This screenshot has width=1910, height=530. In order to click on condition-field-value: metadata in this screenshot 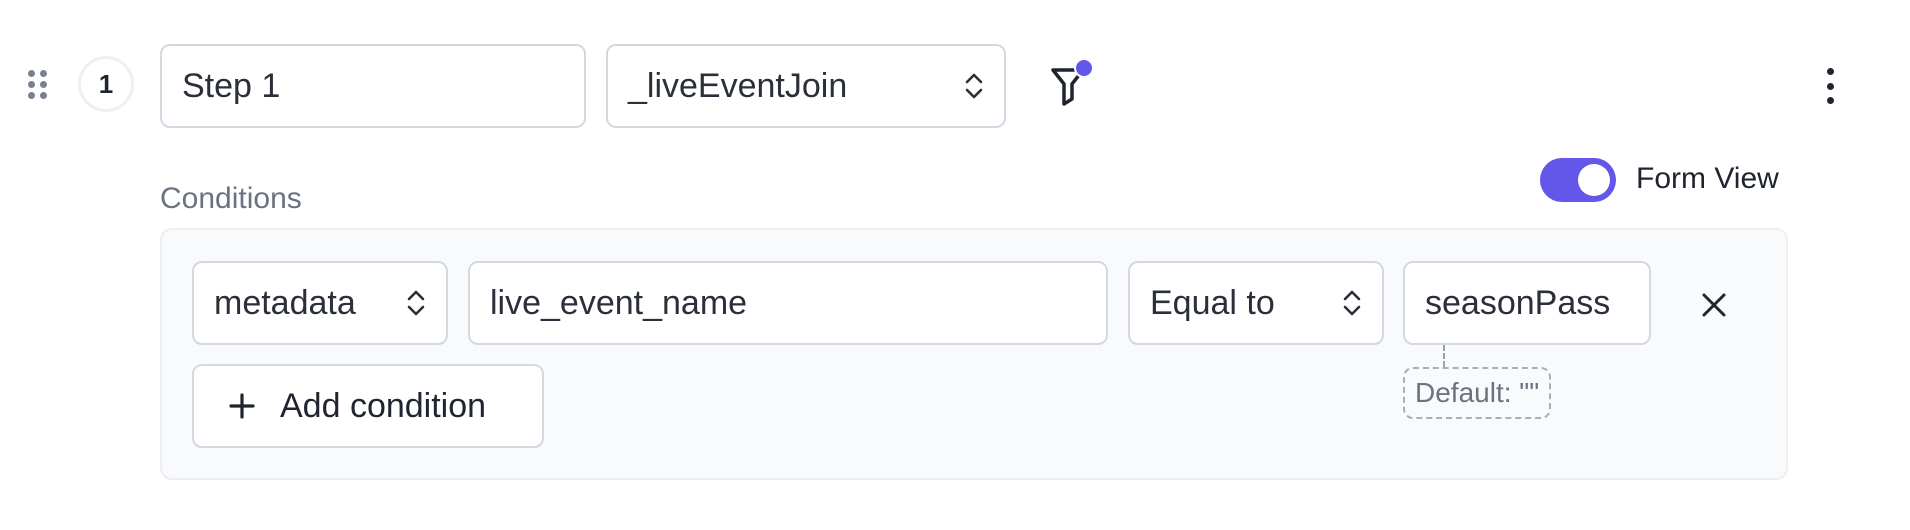, I will do `click(285, 302)`.